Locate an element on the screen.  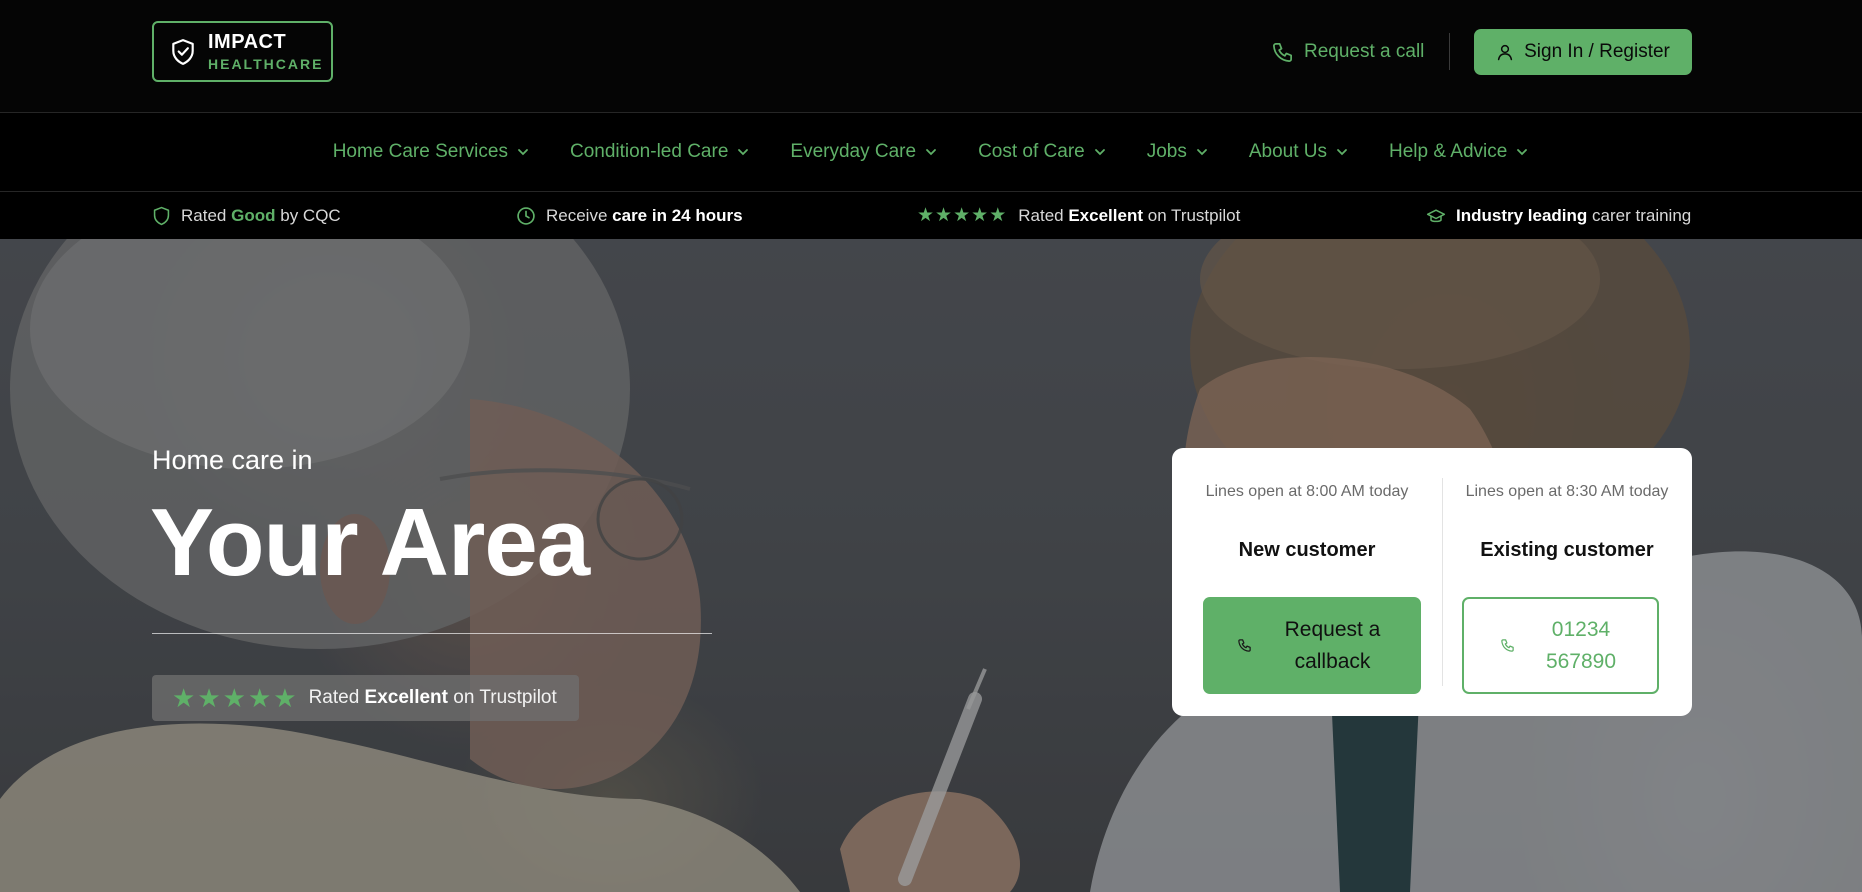
sign-in-register-button: Sign In / Register is located at coordinates (1583, 52).